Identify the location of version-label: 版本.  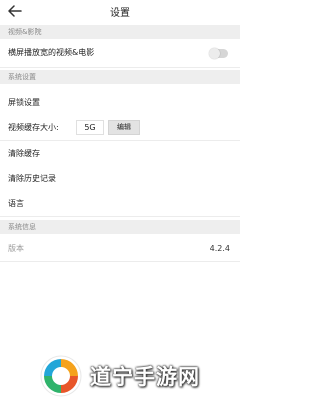
(16, 248).